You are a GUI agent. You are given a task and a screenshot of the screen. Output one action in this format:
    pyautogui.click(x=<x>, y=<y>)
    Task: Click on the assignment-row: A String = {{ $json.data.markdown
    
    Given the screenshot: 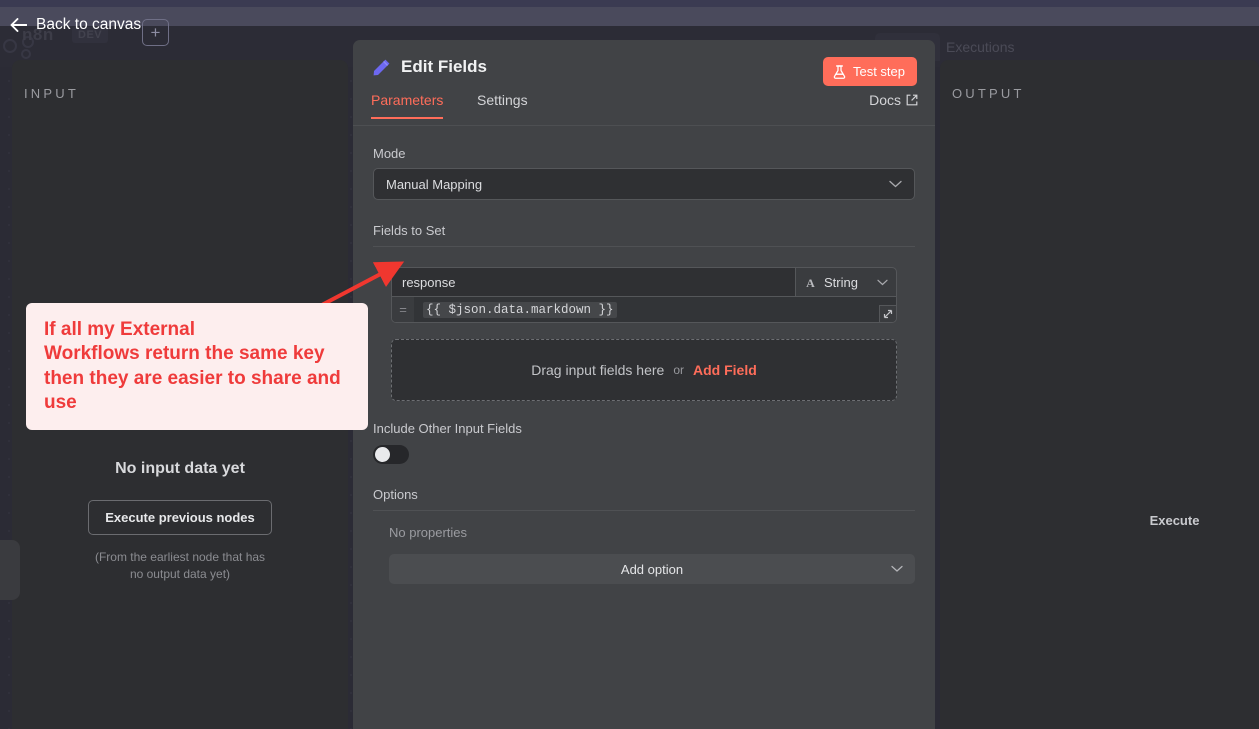 What is the action you would take?
    pyautogui.click(x=644, y=295)
    